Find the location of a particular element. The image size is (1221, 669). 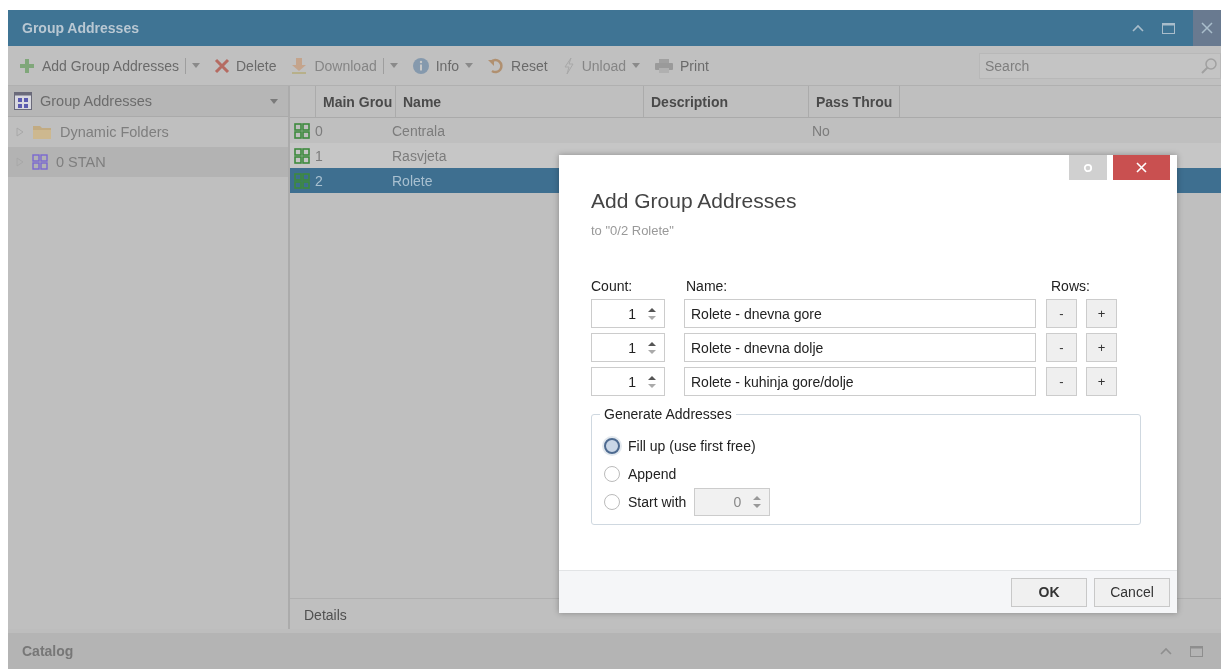

ok-button: OK is located at coordinates (1049, 592).